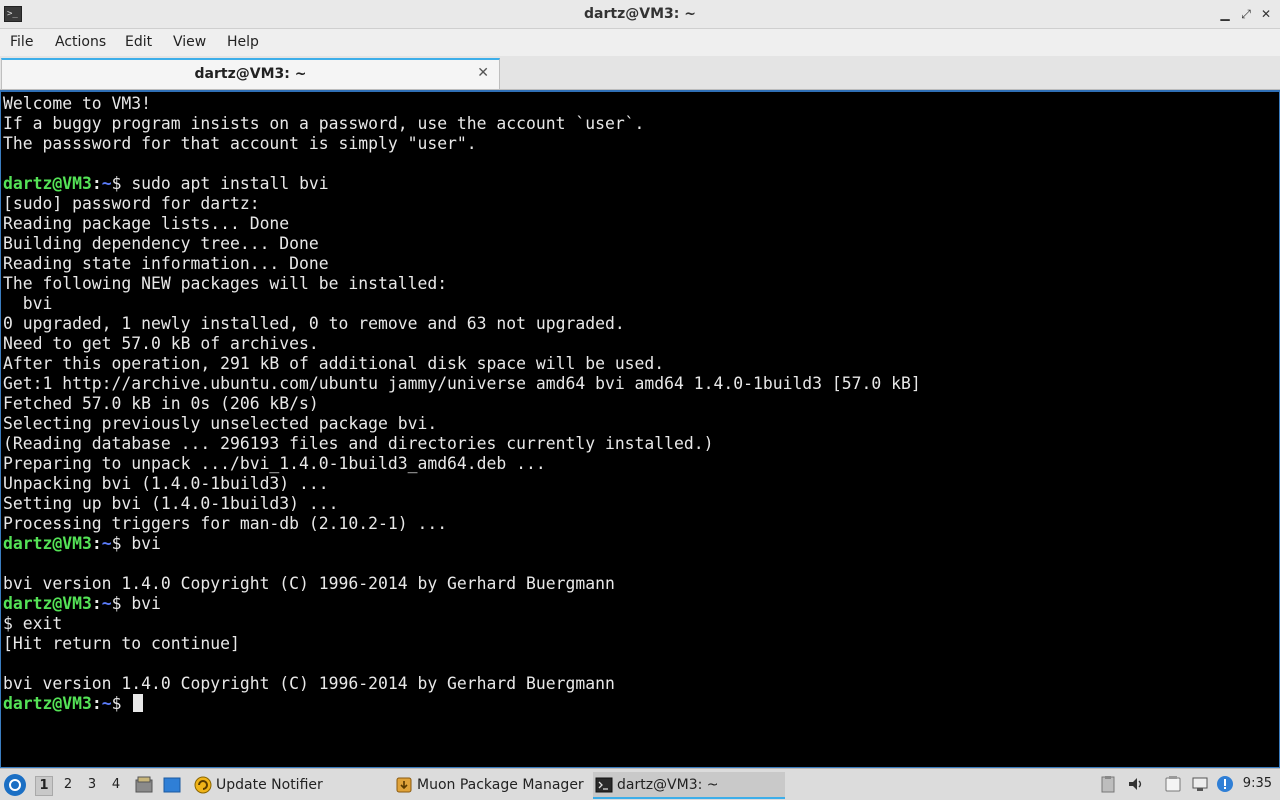  Describe the element at coordinates (1257, 783) in the screenshot. I see `clock: 9:35` at that location.